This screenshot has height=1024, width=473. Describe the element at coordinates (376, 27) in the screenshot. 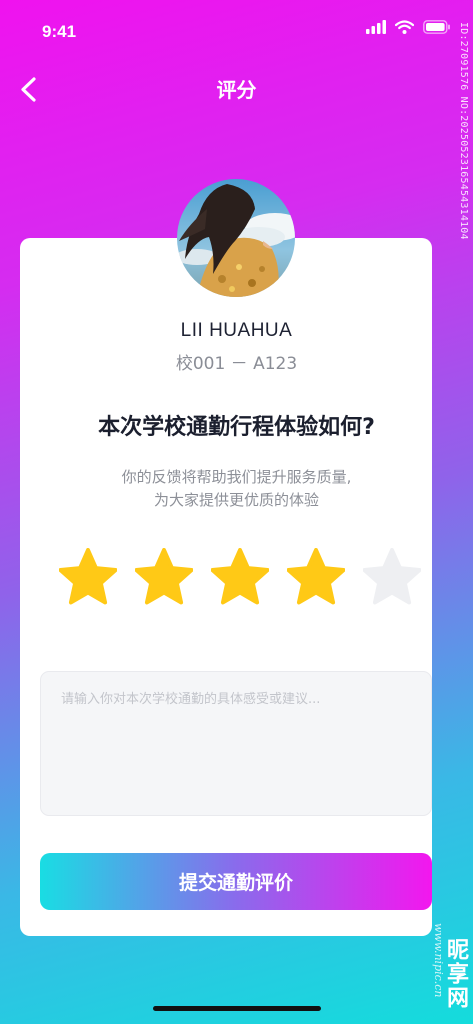

I see `signal-icon` at that location.